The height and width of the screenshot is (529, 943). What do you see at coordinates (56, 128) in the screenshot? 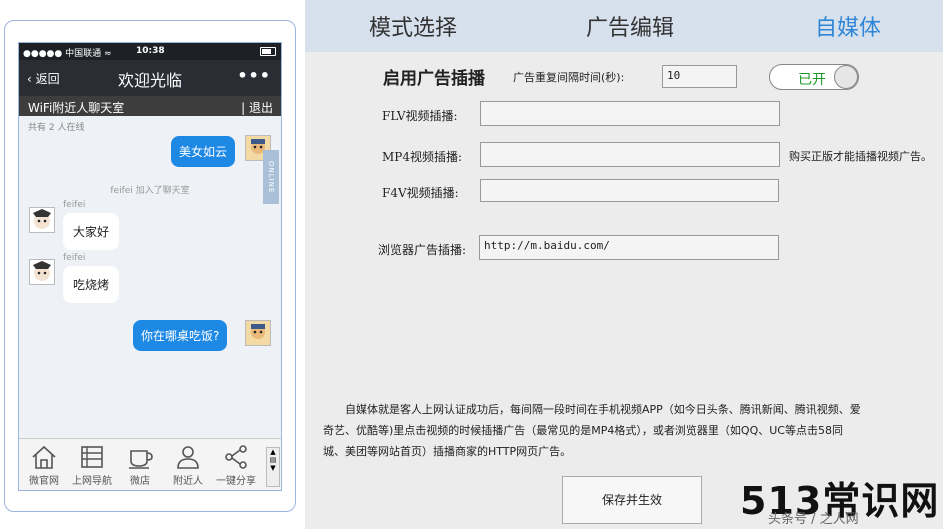
I see `online-count: 共有 2 人在线` at bounding box center [56, 128].